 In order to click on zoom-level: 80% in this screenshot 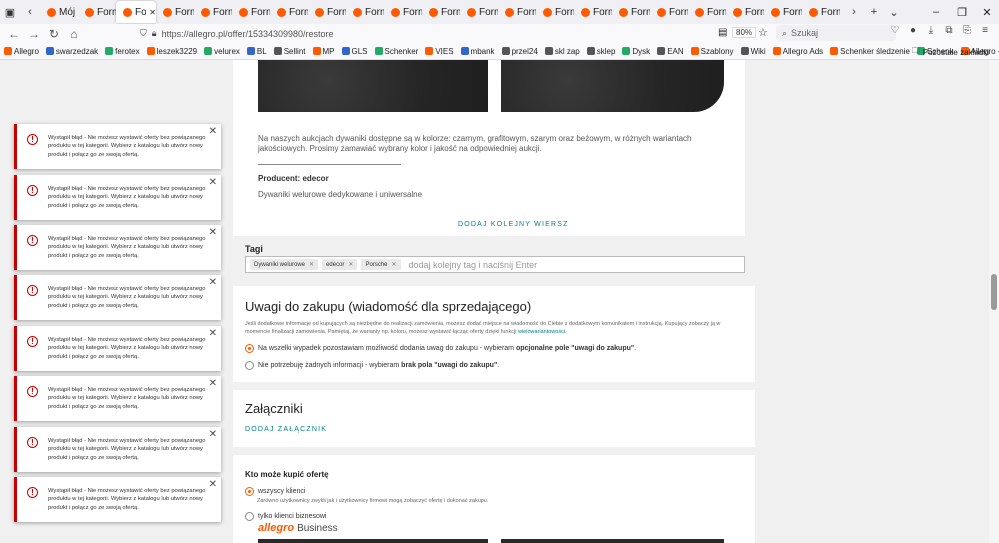, I will do `click(744, 32)`.